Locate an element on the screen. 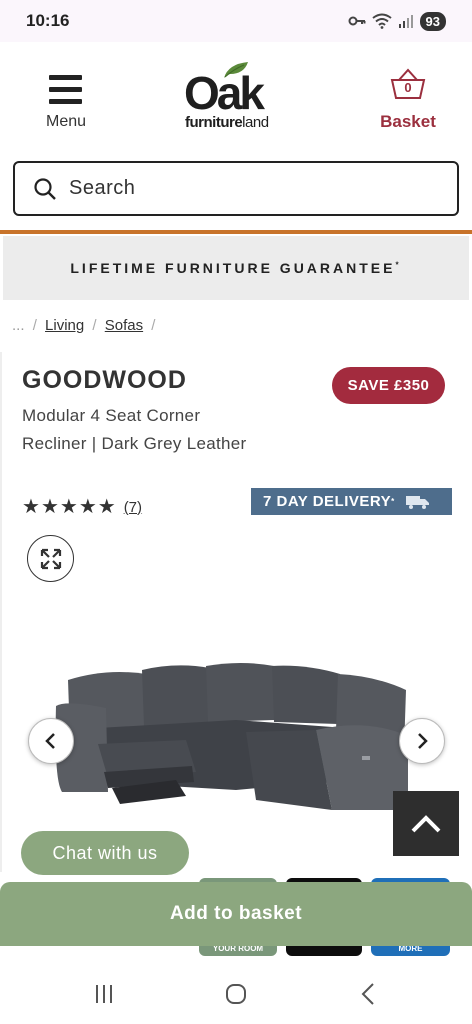  truck-icon is located at coordinates (417, 502).